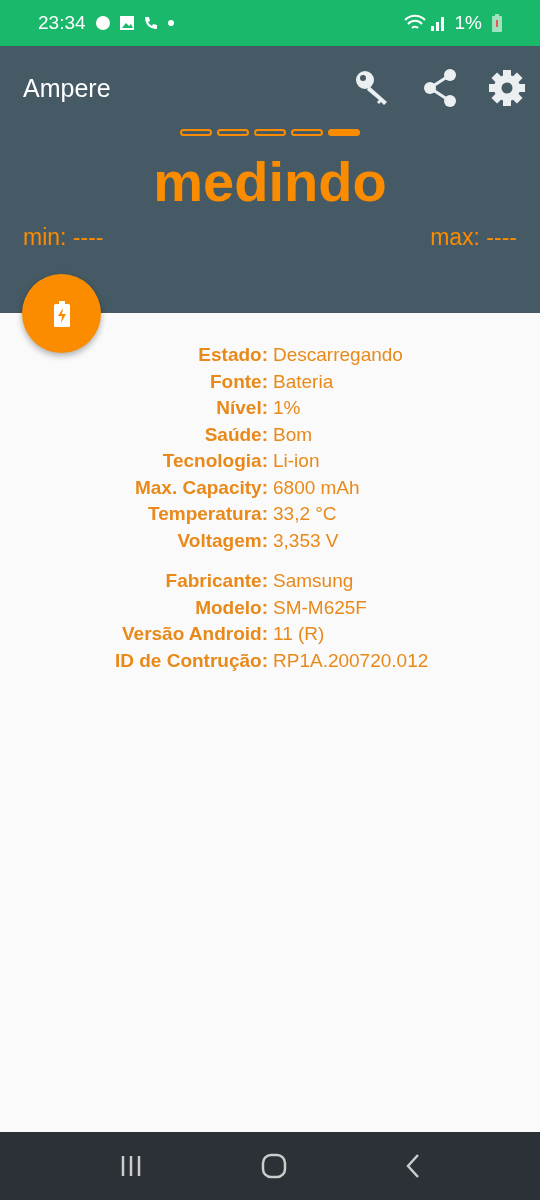  I want to click on image-icon, so click(126, 23).